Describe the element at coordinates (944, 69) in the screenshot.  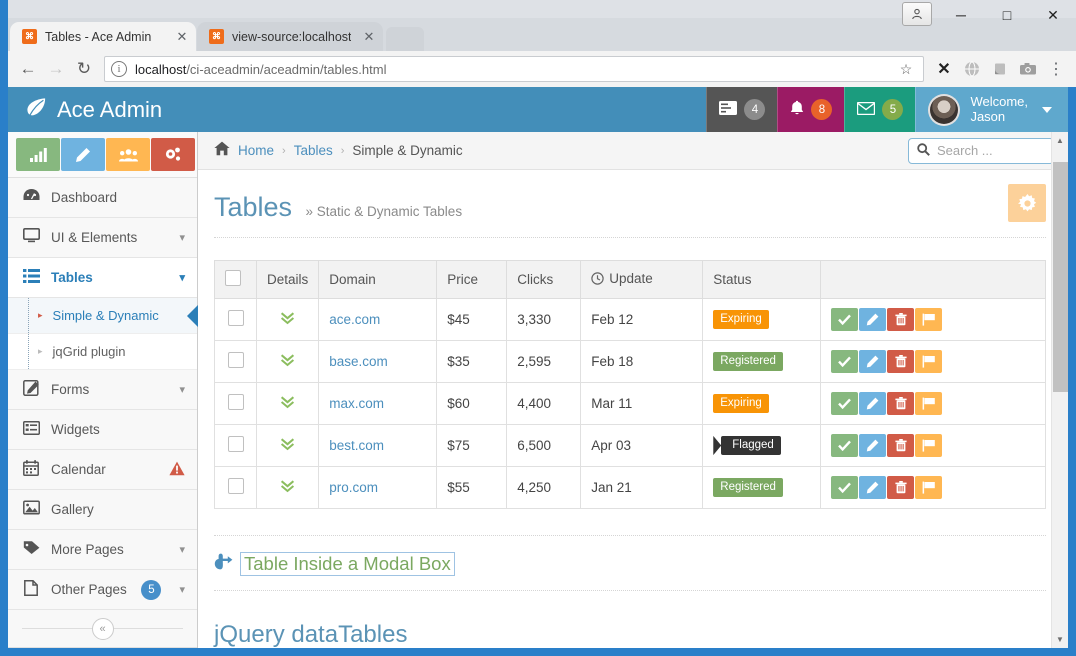
I see `x-extension-icon: ✕` at that location.